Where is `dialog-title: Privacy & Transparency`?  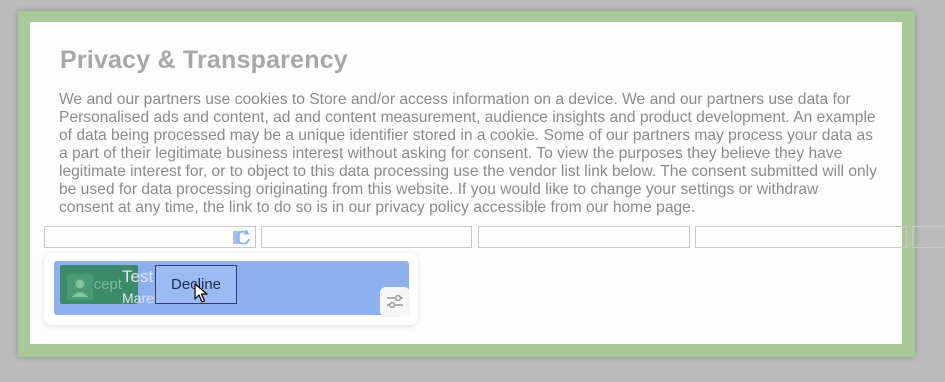
dialog-title: Privacy & Transparency is located at coordinates (204, 60).